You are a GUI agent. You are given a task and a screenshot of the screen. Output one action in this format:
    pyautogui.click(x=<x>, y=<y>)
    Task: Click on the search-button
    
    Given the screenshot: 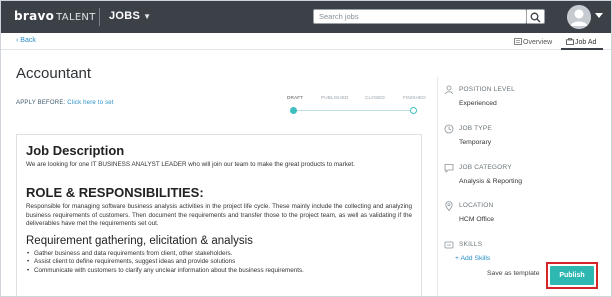 What is the action you would take?
    pyautogui.click(x=536, y=16)
    